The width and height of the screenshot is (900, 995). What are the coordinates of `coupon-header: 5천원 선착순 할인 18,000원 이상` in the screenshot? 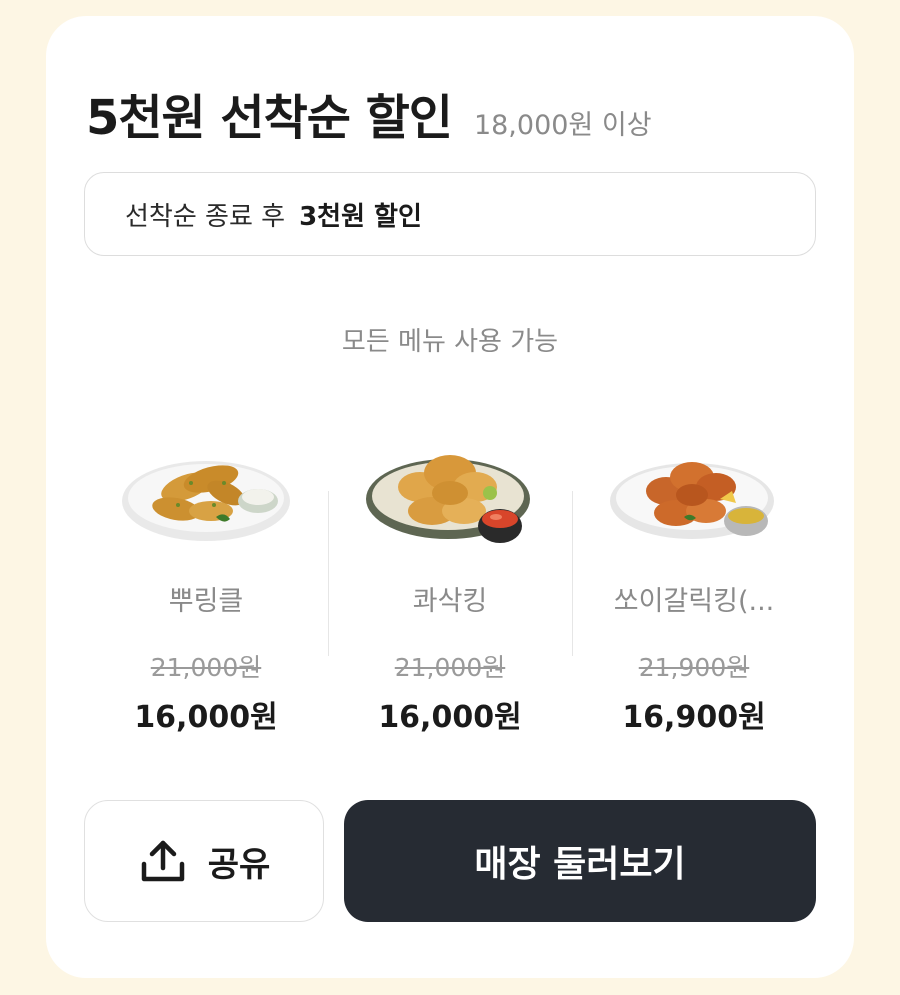 It's located at (369, 113).